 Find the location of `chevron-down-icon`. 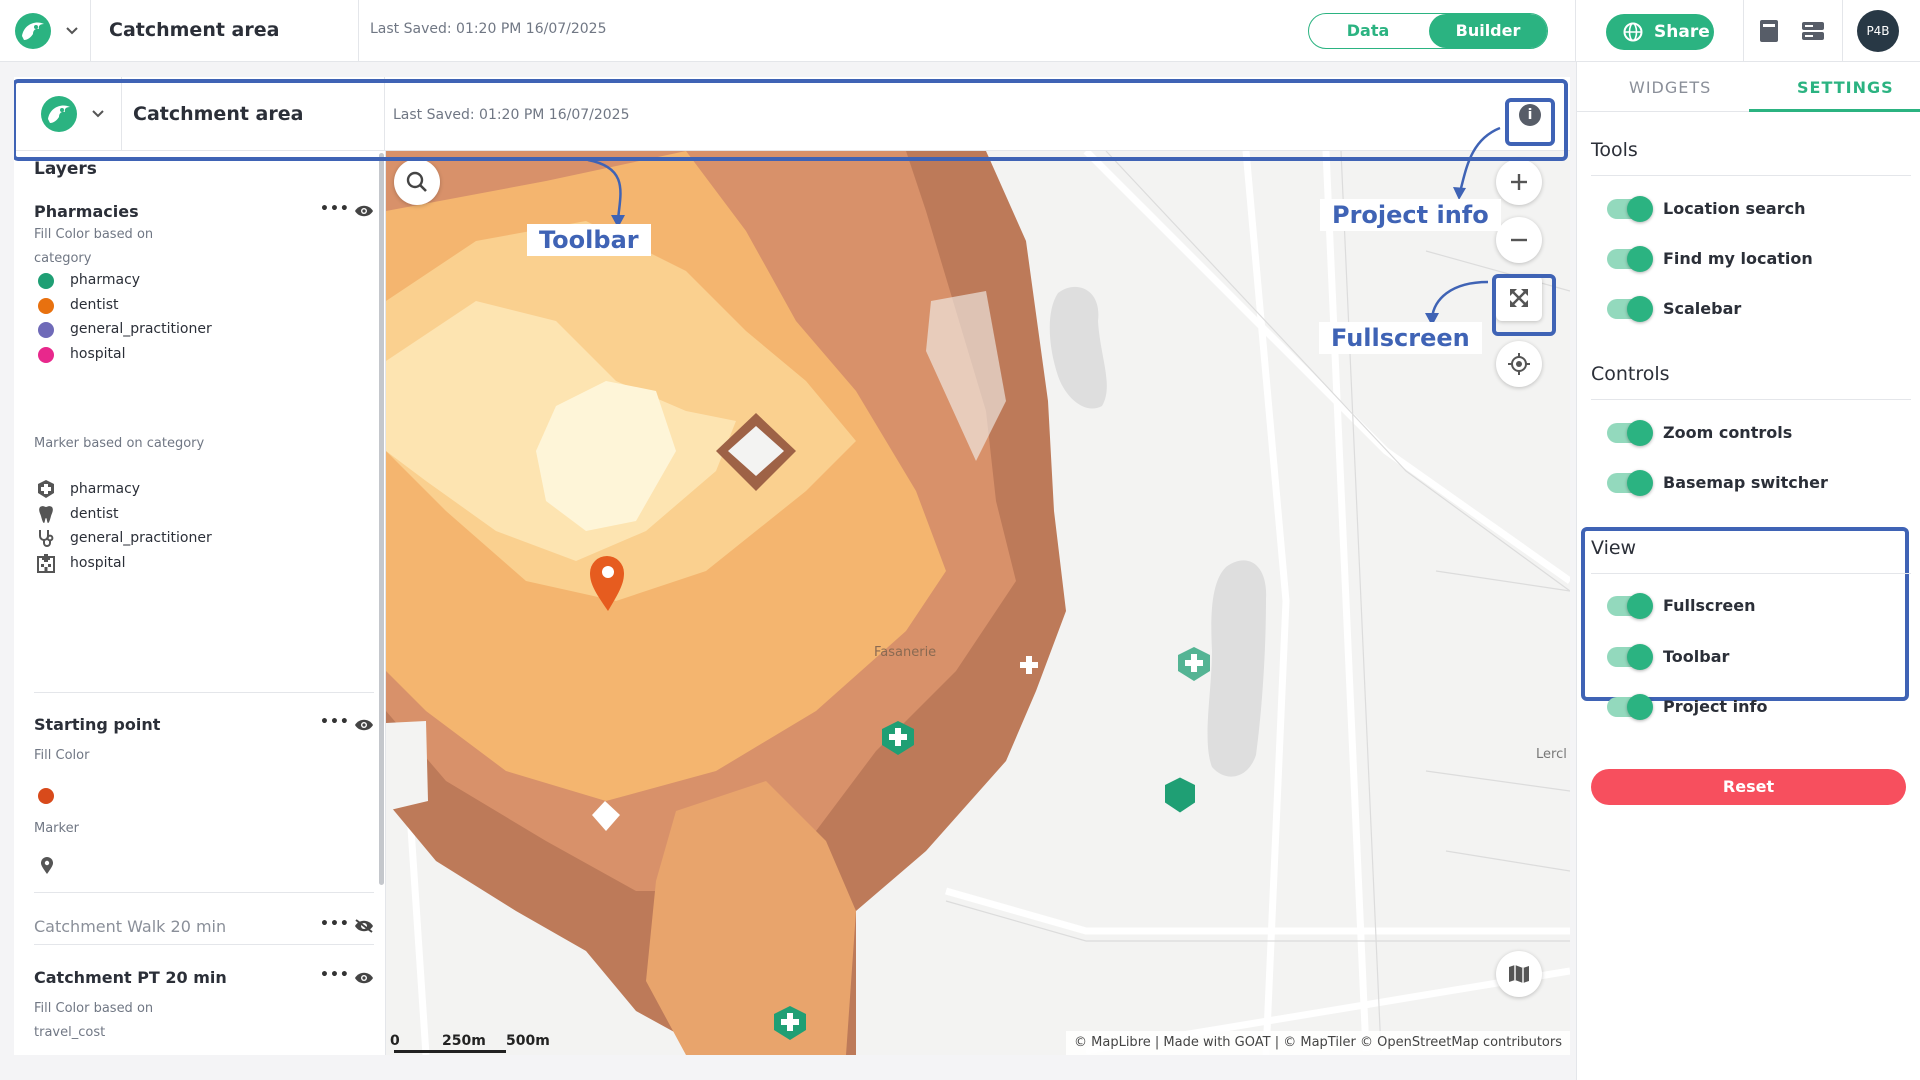

chevron-down-icon is located at coordinates (72, 30).